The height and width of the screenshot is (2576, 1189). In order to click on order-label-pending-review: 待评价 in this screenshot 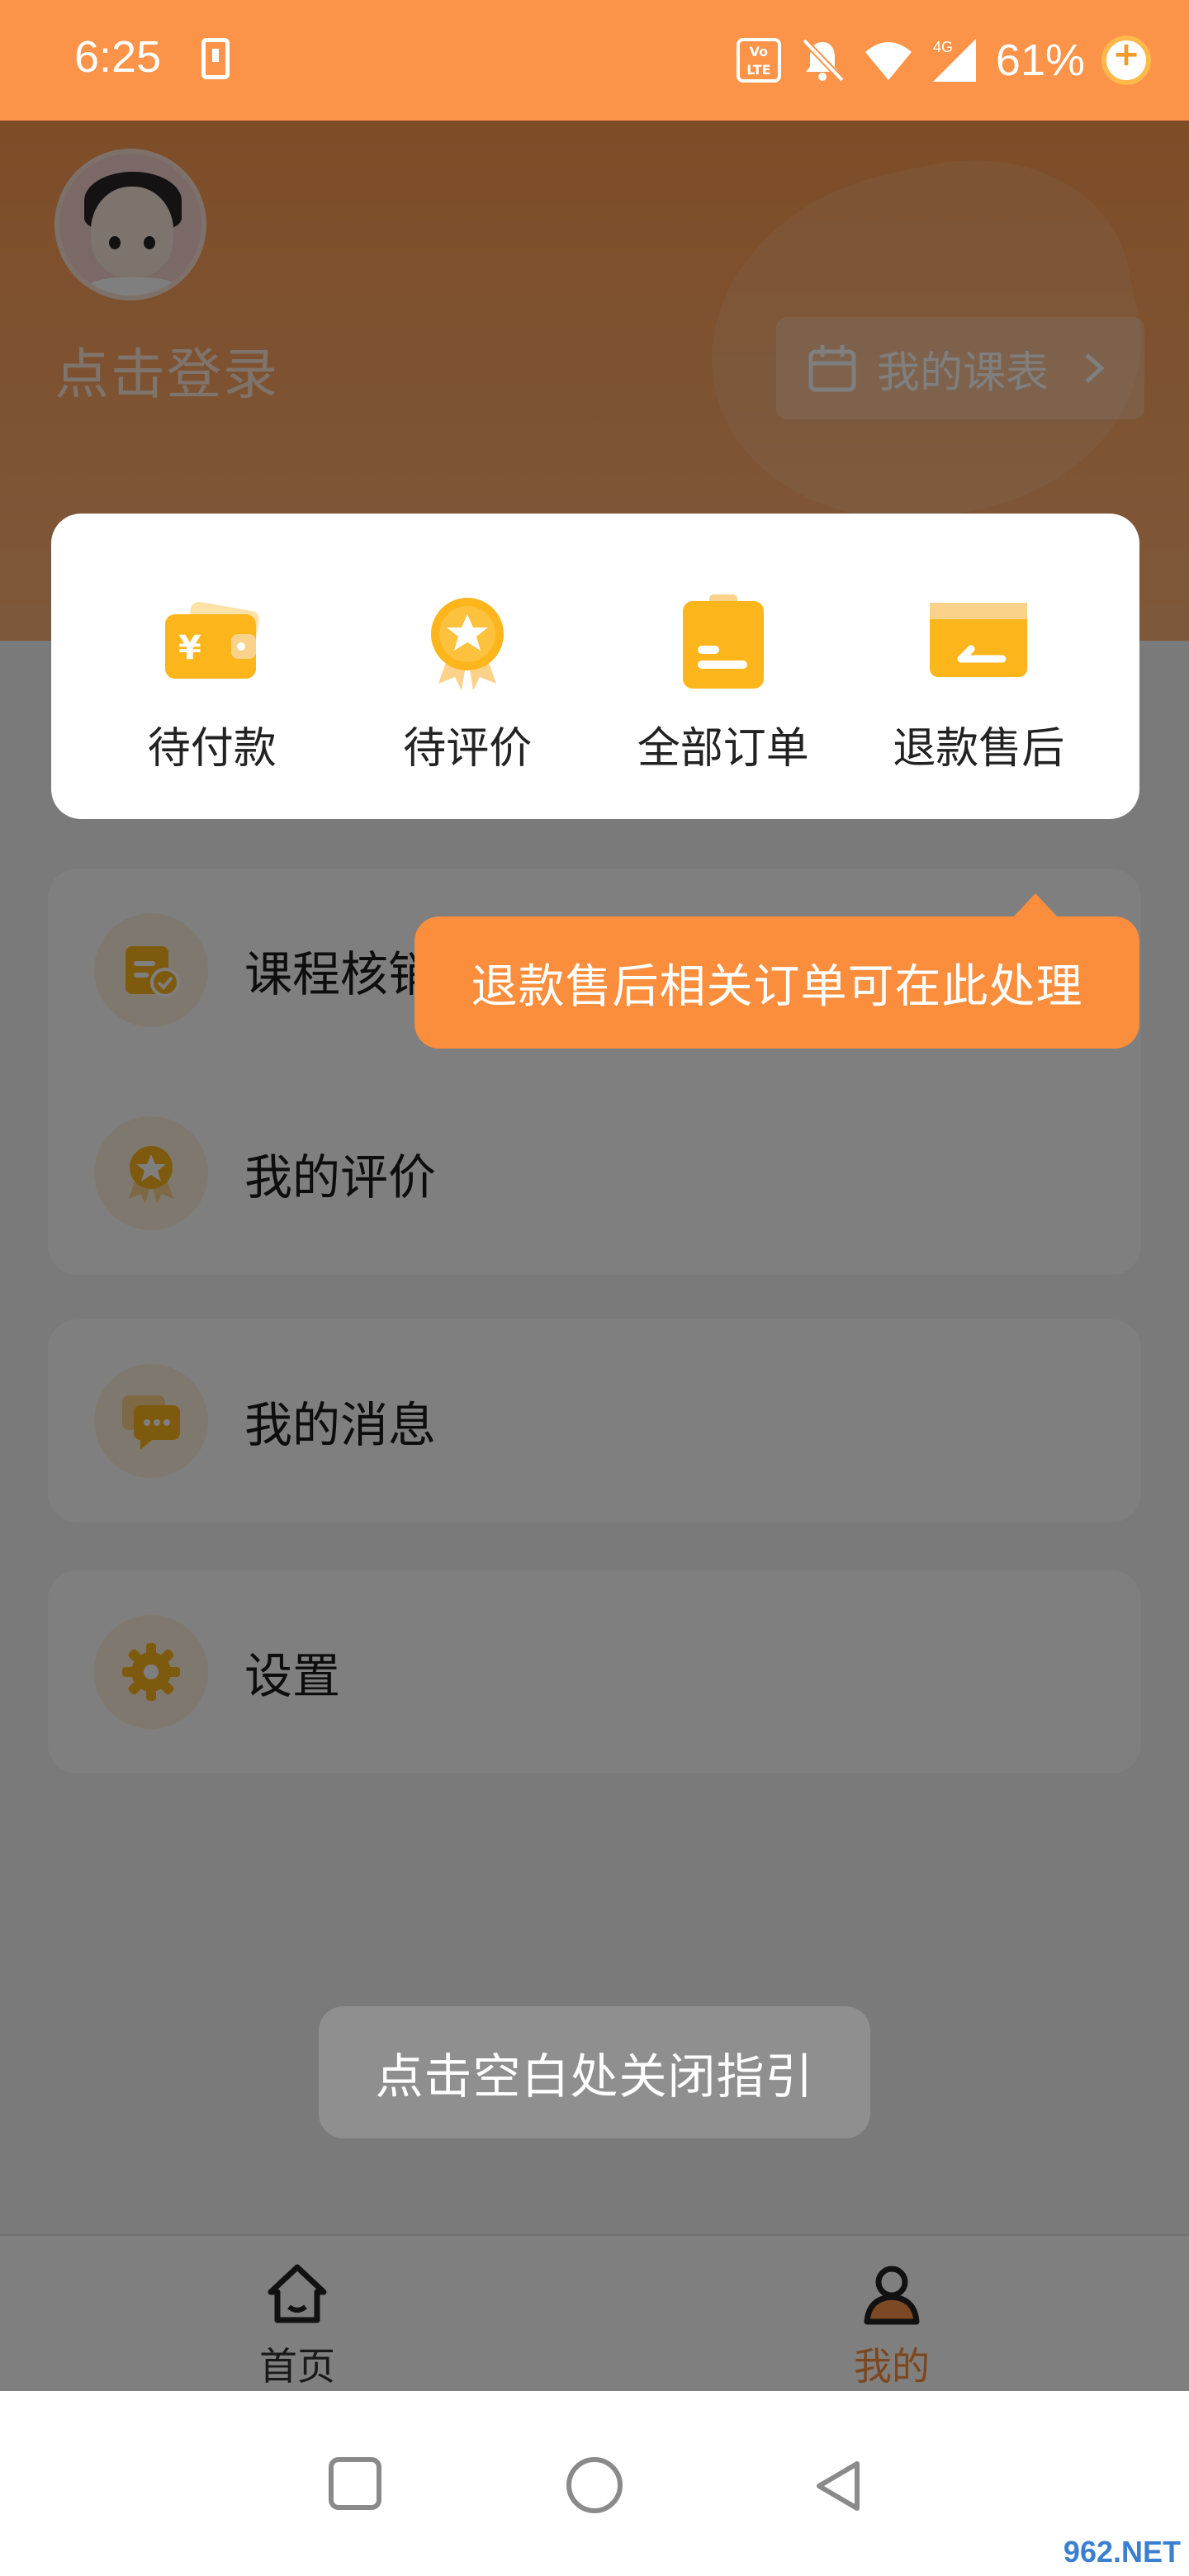, I will do `click(468, 749)`.